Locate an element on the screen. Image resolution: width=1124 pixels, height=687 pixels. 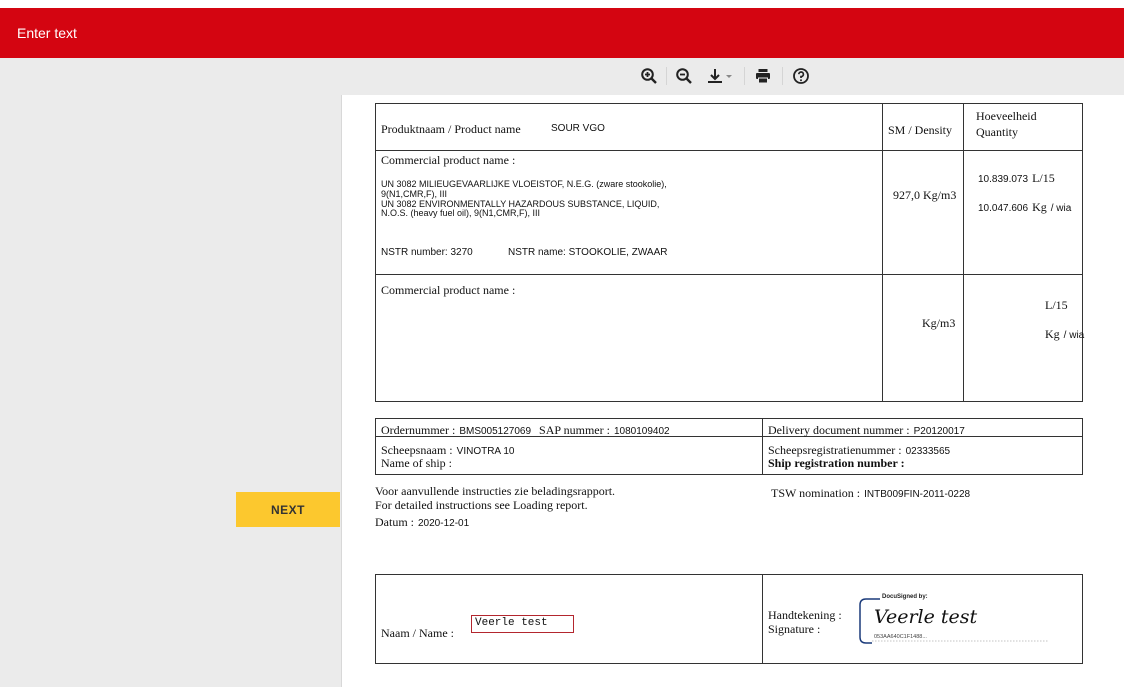
app-header: Enter text is located at coordinates (562, 33).